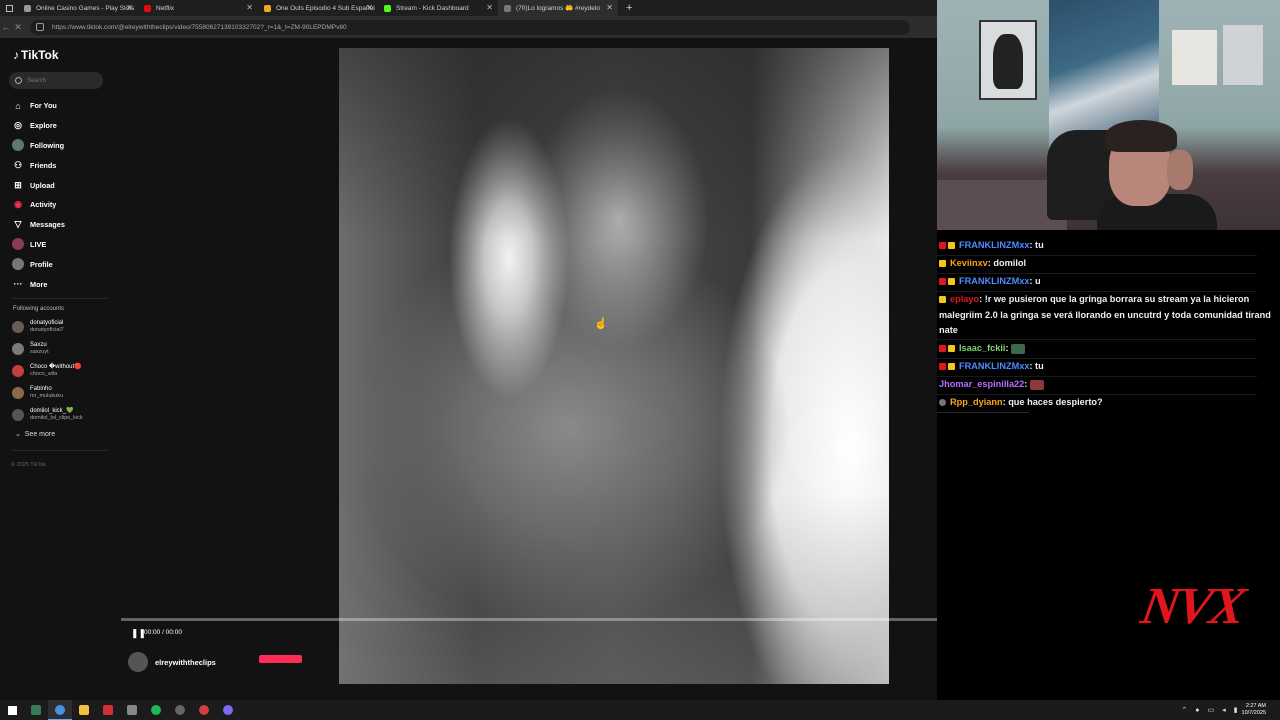 The image size is (1280, 720). What do you see at coordinates (60, 710) in the screenshot?
I see `chrome-icon` at bounding box center [60, 710].